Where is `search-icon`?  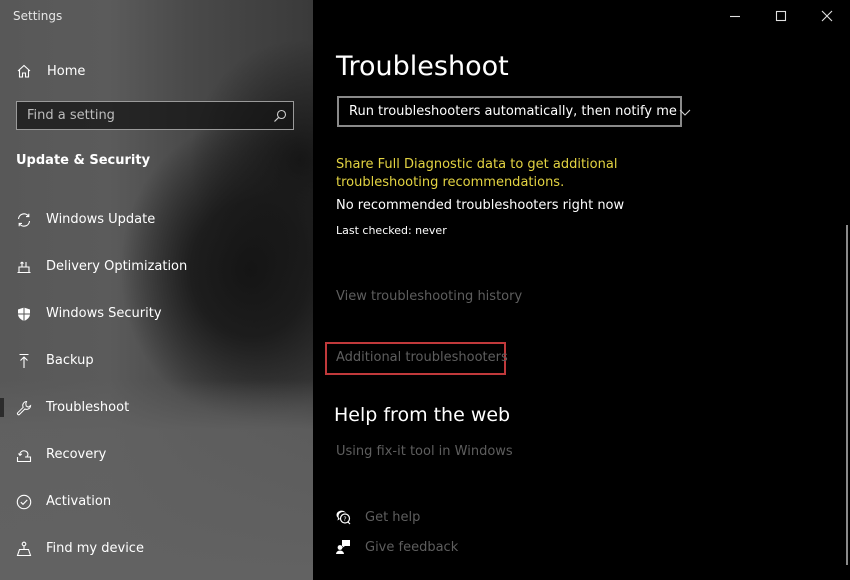
search-icon is located at coordinates (280, 116).